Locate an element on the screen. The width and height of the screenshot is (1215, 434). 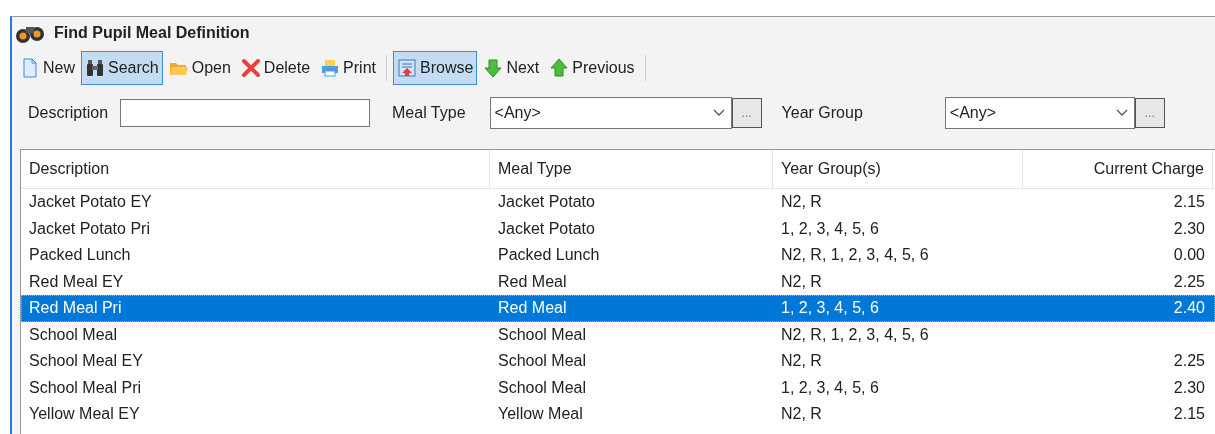
column-header: Year Group(s) is located at coordinates (898, 169).